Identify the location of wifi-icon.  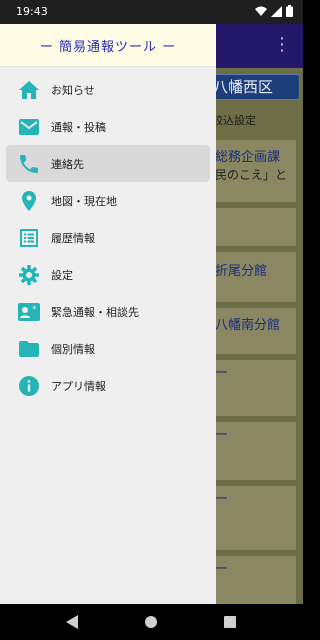
(261, 11).